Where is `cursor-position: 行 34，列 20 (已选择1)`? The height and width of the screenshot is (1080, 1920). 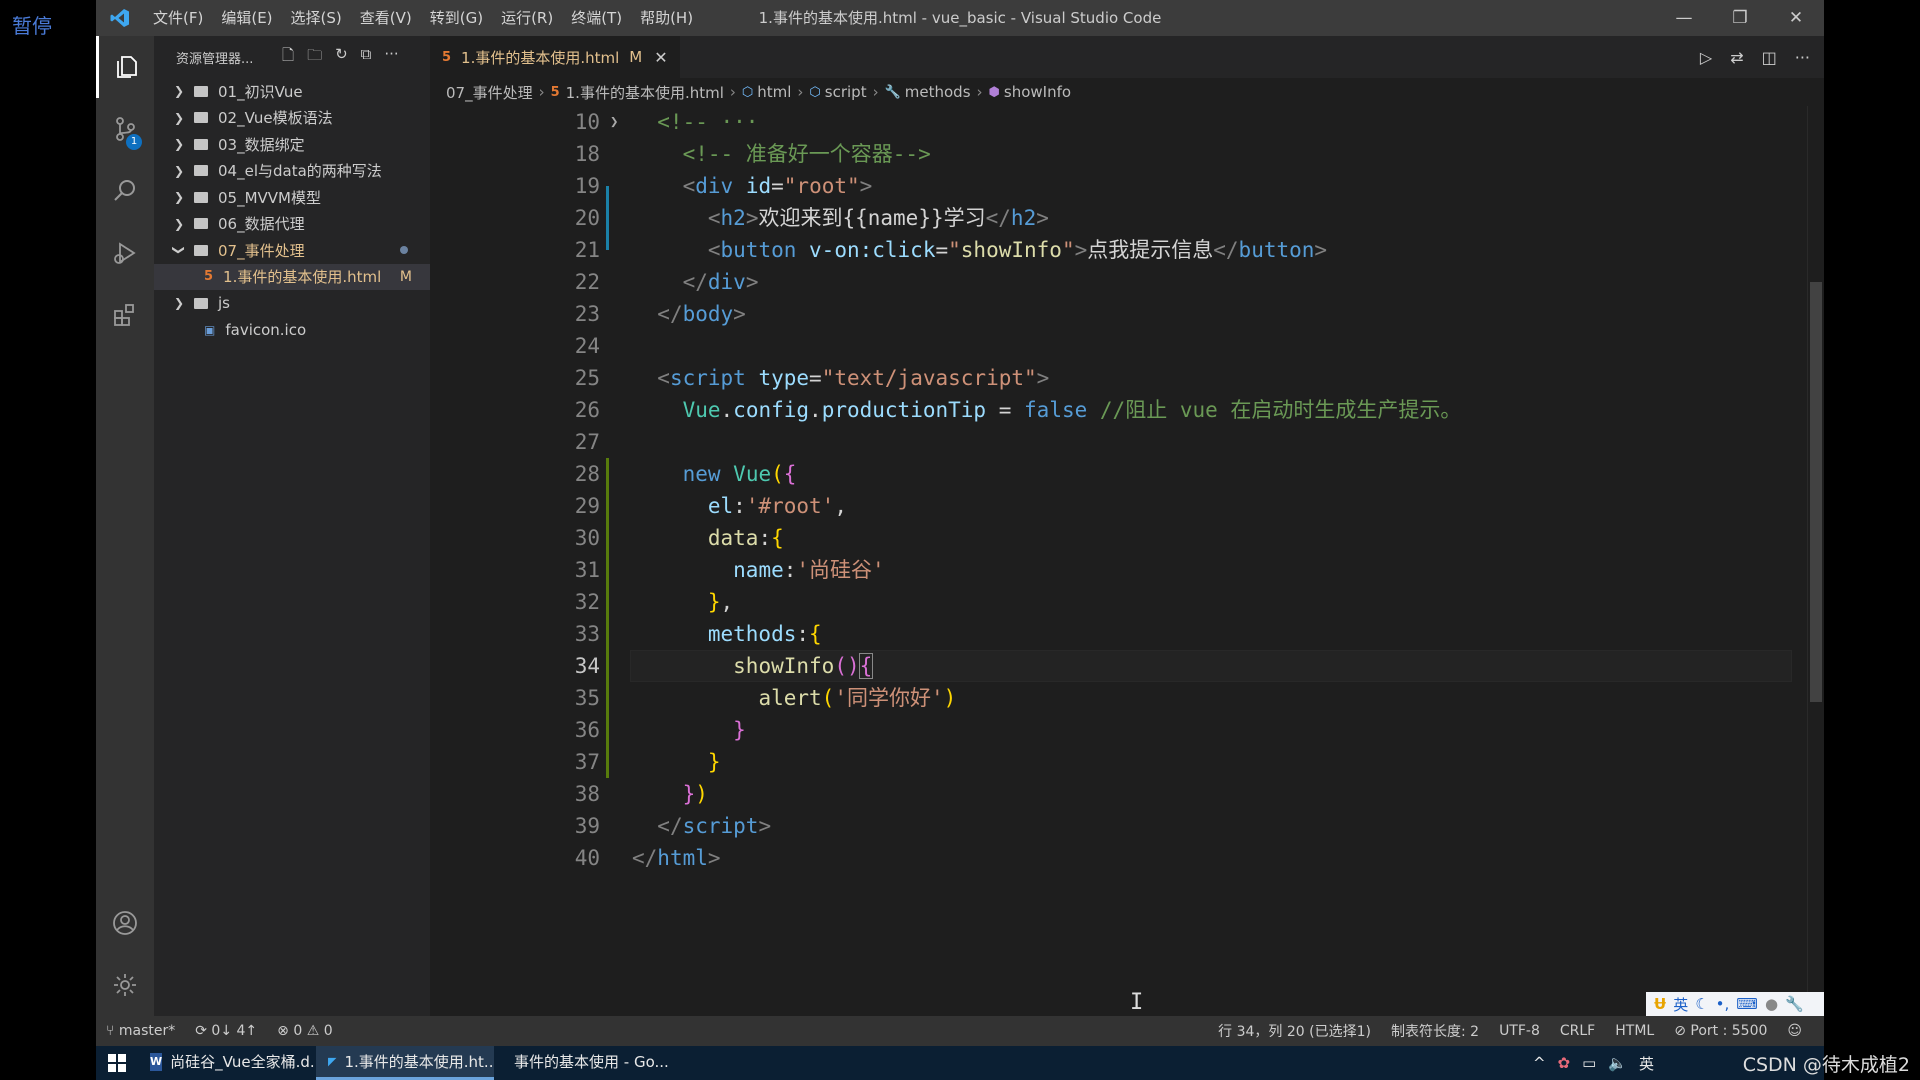
cursor-position: 行 34，列 20 (已选择1) is located at coordinates (1294, 1031).